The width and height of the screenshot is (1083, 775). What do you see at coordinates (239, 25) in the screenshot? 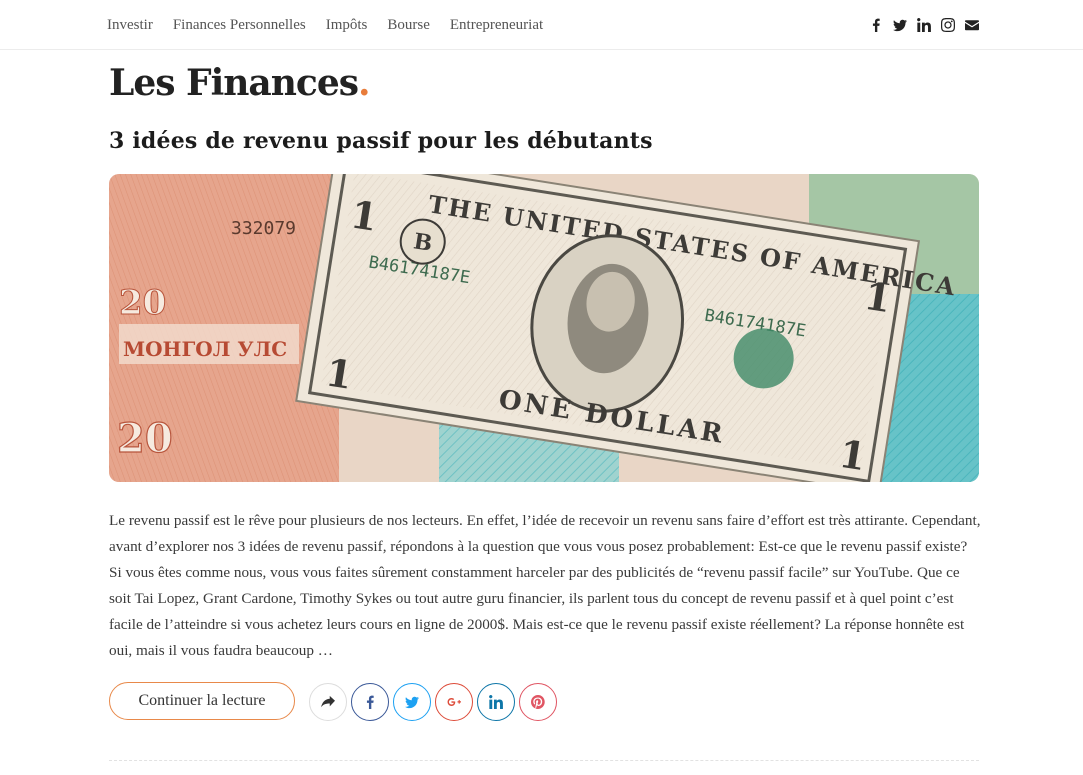
I see `nav-item-finances-personnelles: Finances Personnelles` at bounding box center [239, 25].